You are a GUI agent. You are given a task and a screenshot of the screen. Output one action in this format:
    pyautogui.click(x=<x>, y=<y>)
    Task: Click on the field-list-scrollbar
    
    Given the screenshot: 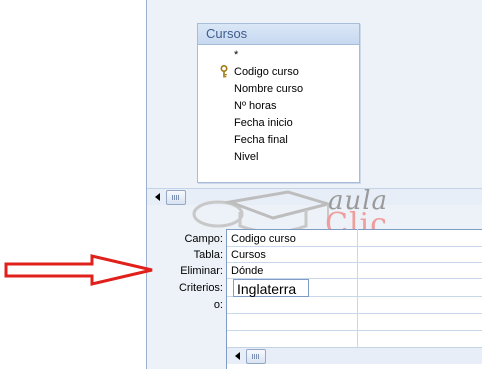 What is the action you would take?
    pyautogui.click(x=356, y=124)
    